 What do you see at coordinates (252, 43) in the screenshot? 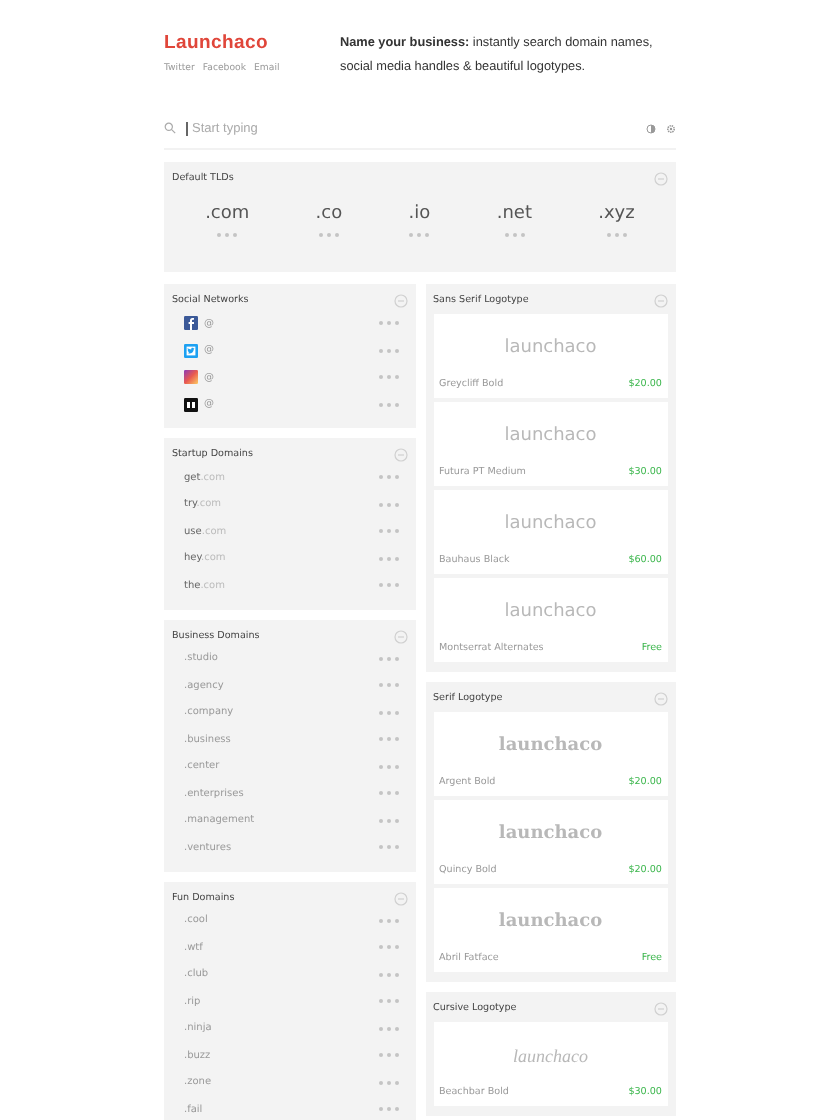
I see `brand-logo: Launchaco` at bounding box center [252, 43].